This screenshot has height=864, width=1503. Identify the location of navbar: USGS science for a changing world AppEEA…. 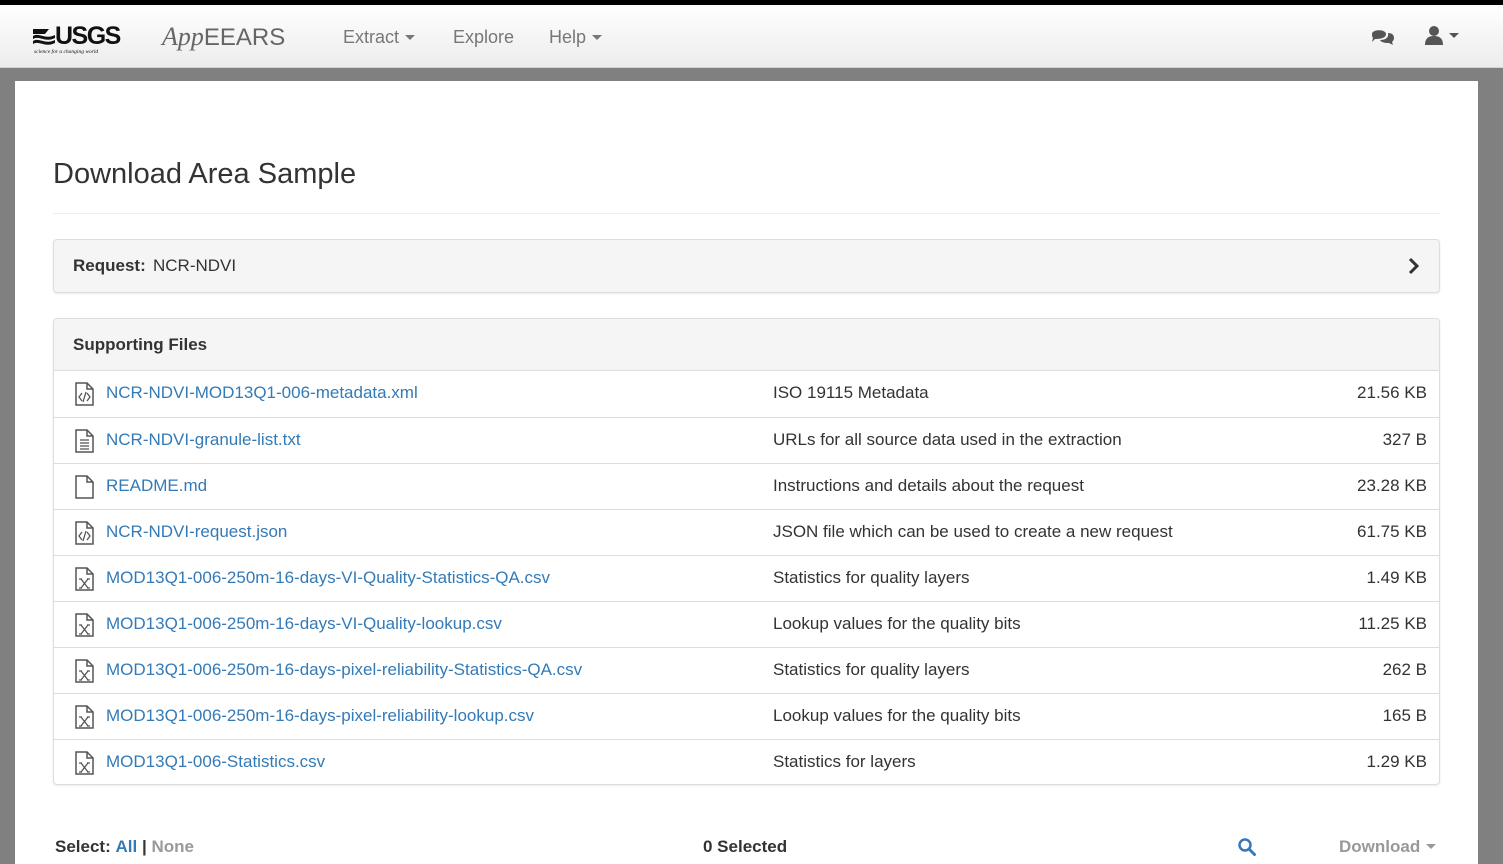
(751, 36).